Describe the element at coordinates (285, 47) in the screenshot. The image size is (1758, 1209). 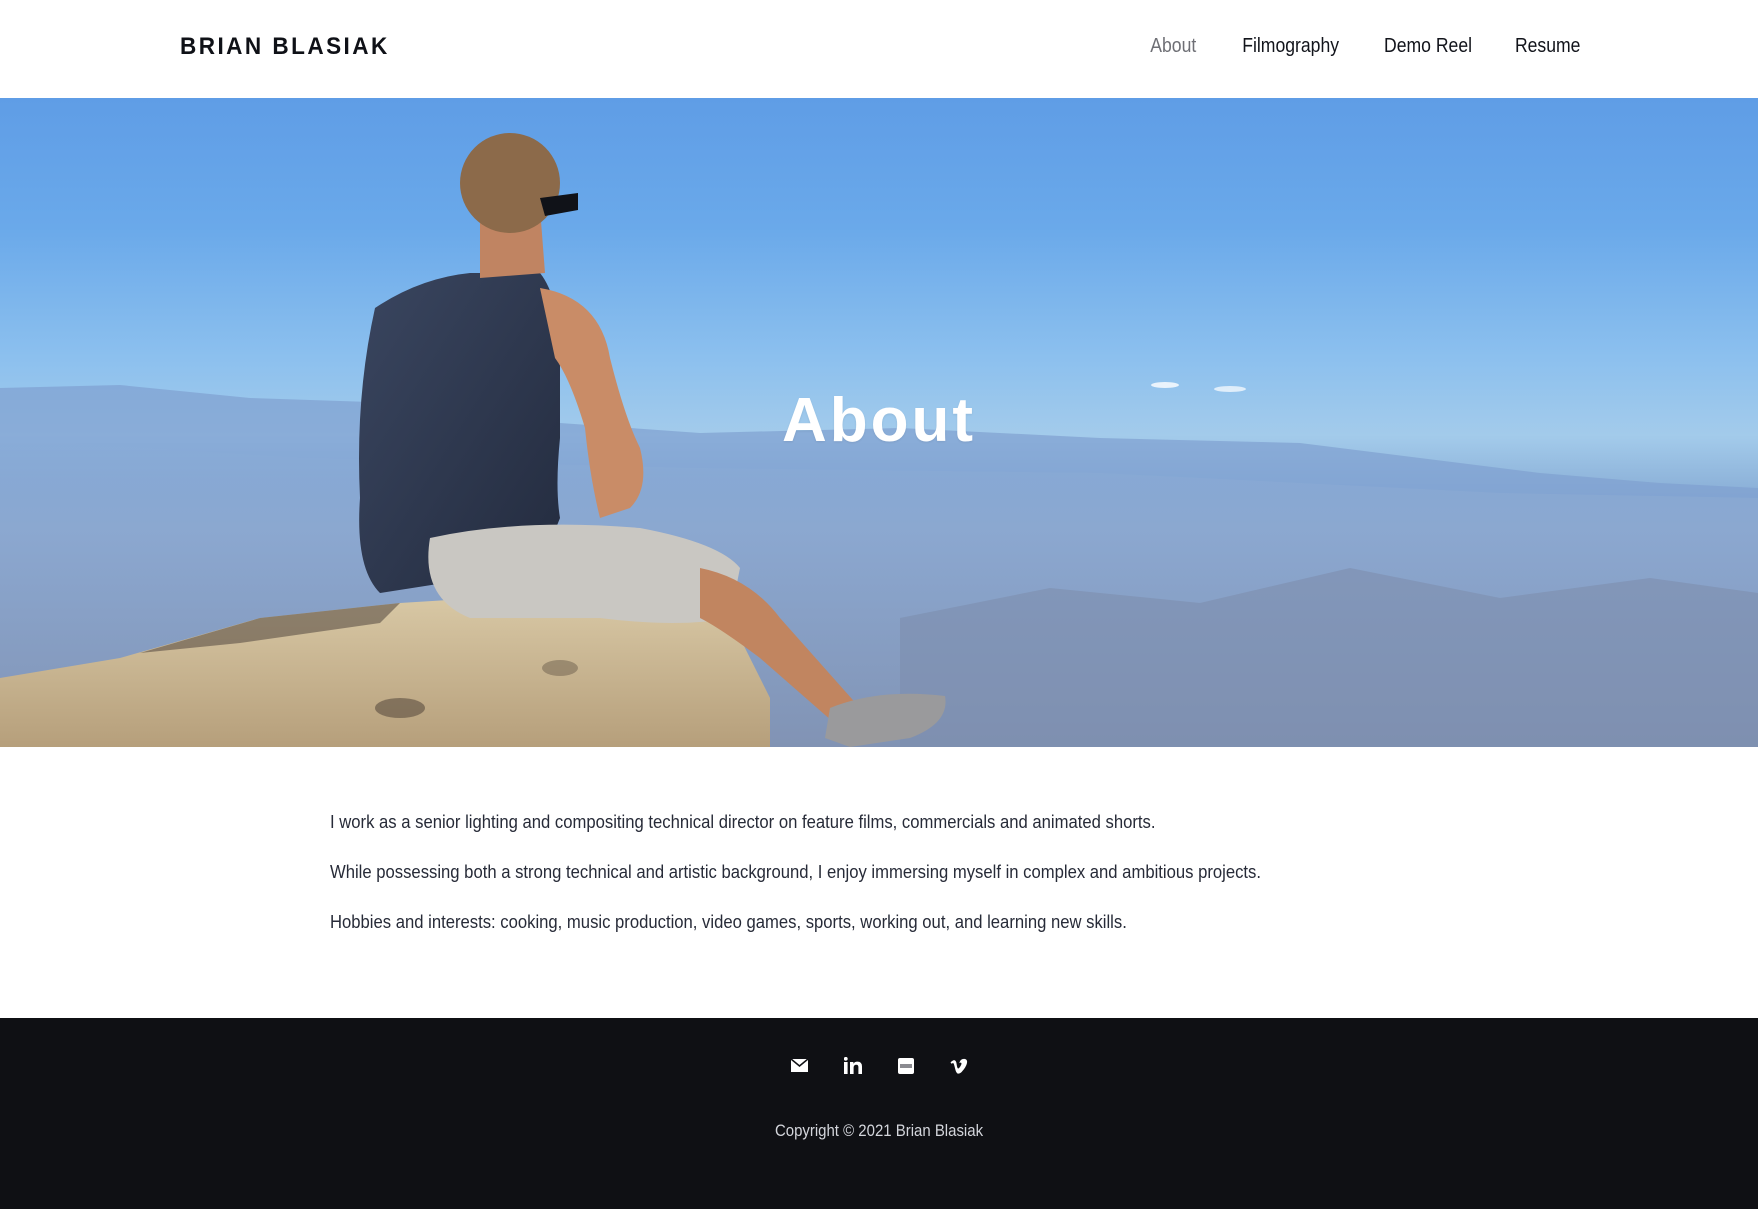
I see `site-logo: BRIAN BLASIAK` at that location.